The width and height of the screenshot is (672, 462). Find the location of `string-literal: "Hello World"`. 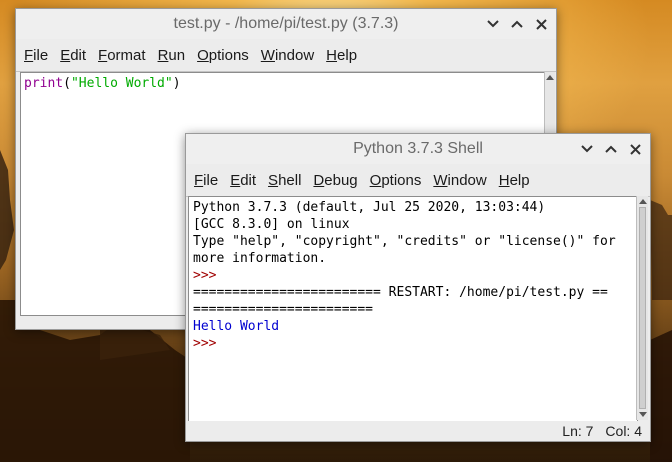

string-literal: "Hello World" is located at coordinates (121, 83).